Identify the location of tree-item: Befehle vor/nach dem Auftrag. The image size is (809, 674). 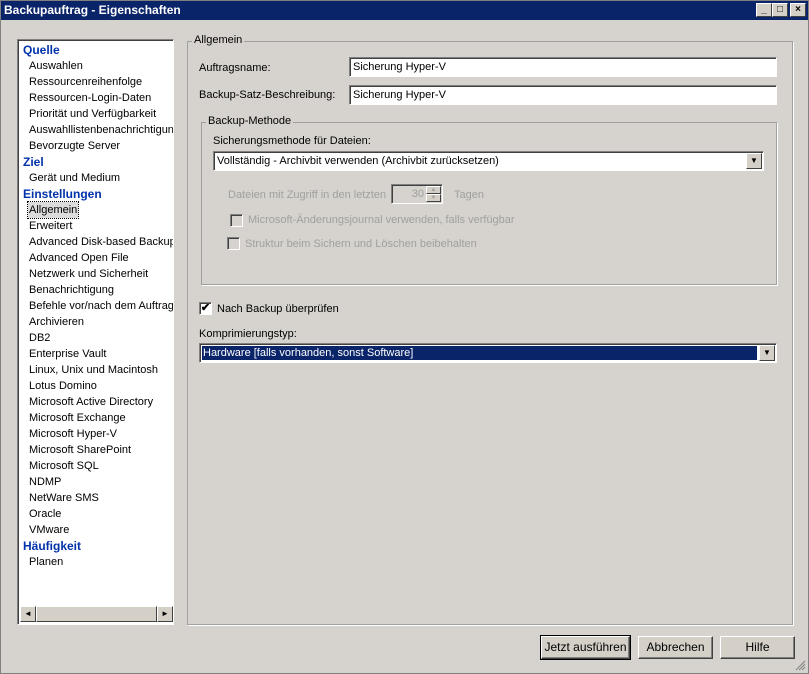
(100, 306).